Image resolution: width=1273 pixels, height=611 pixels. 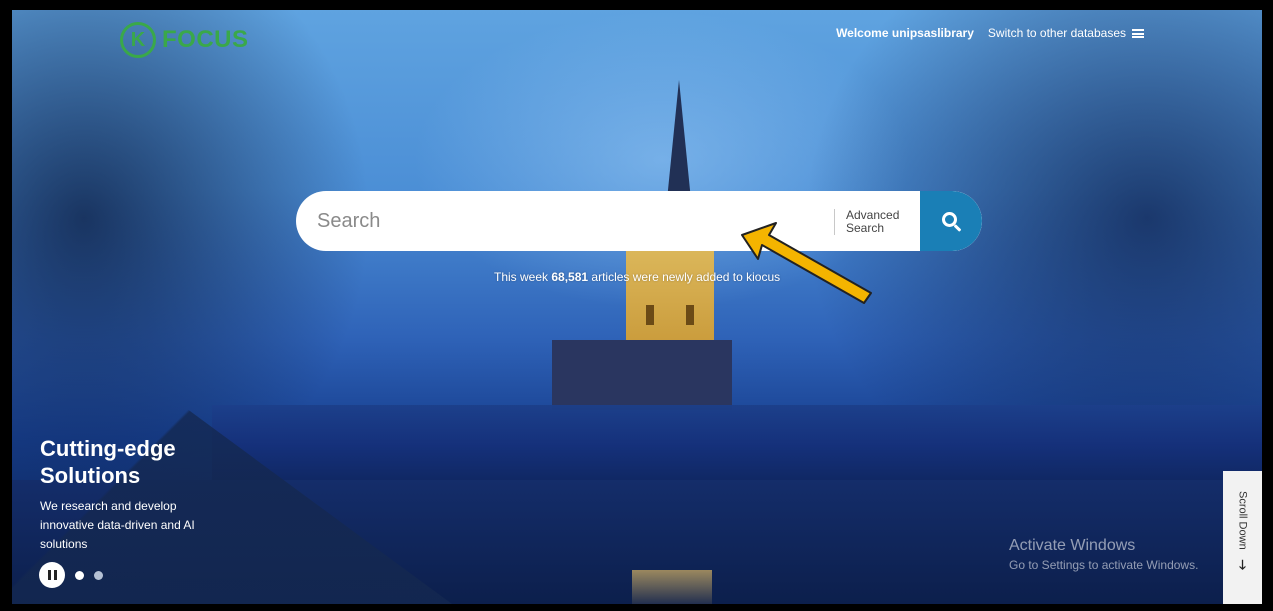 What do you see at coordinates (52, 575) in the screenshot?
I see `pause-button` at bounding box center [52, 575].